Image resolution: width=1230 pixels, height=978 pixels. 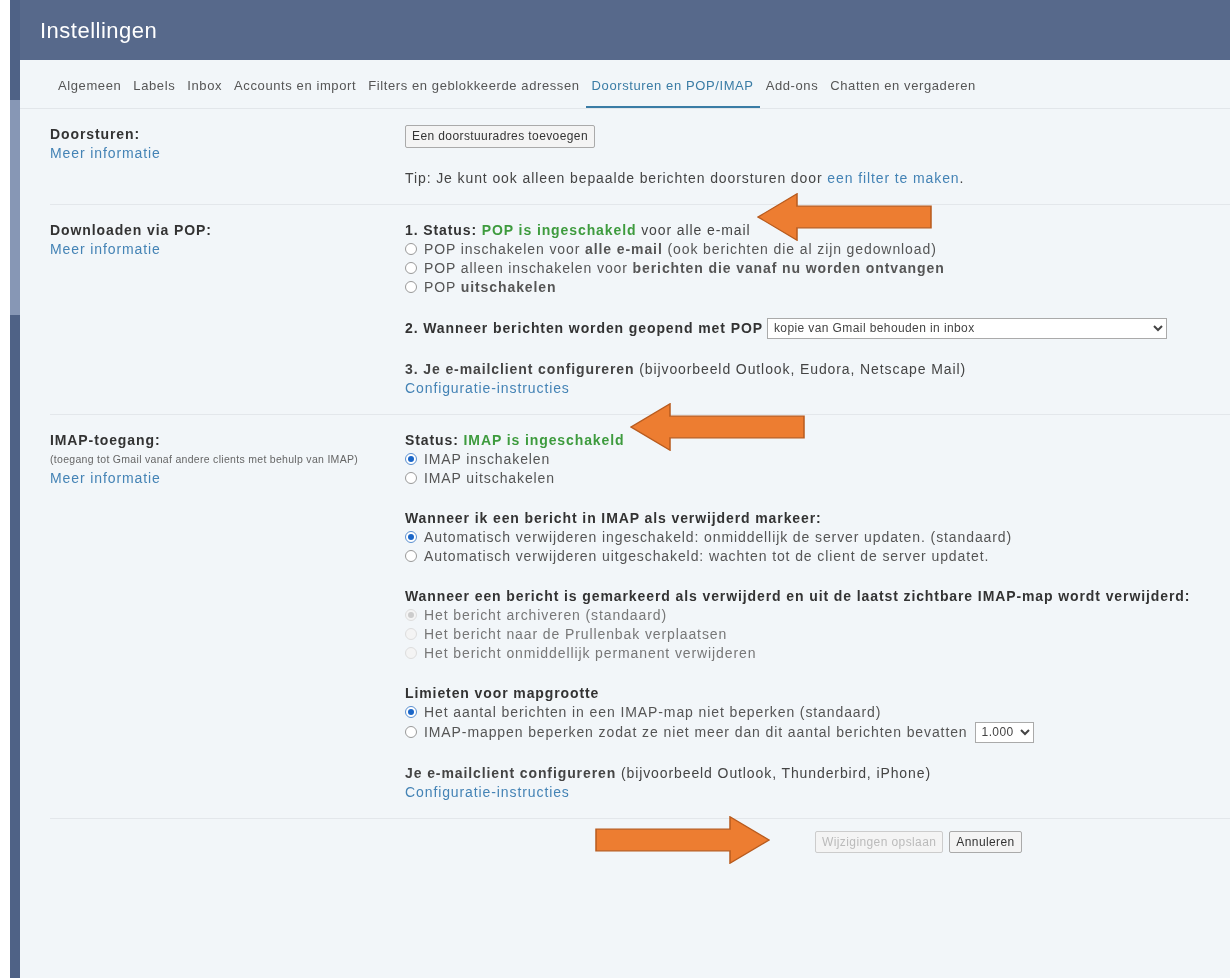 What do you see at coordinates (295, 84) in the screenshot?
I see `tab: Accounts en import` at bounding box center [295, 84].